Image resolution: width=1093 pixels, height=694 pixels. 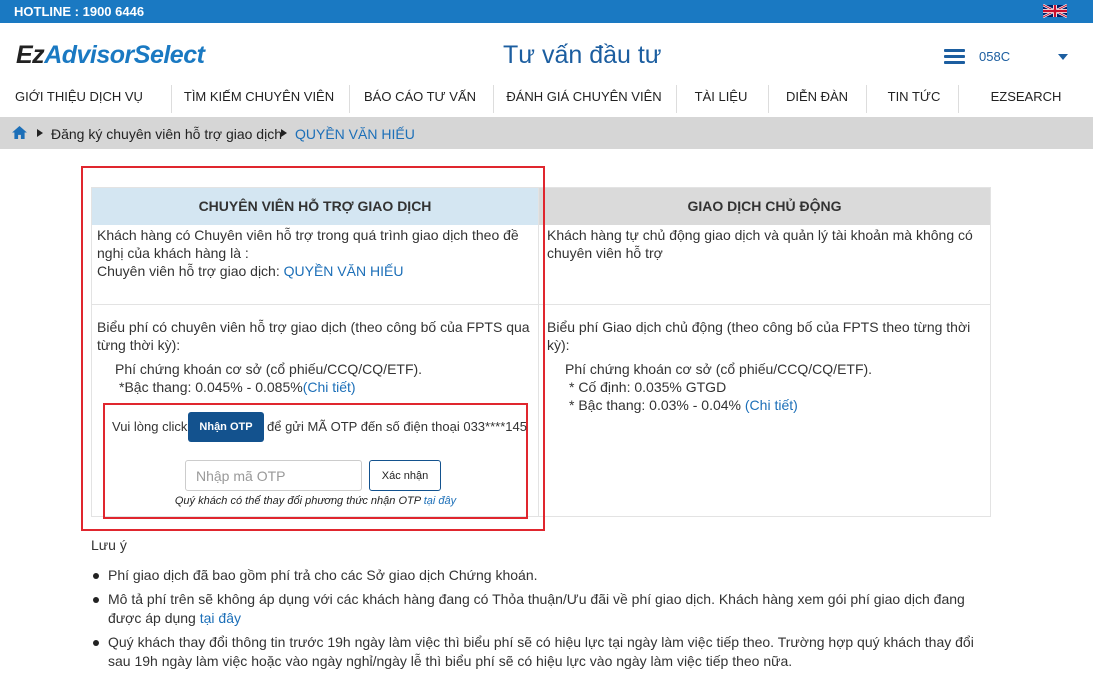 I want to click on nav-item-gioi-thieu: GIỚI THIỆU DỊCH VỤ, so click(x=79, y=99).